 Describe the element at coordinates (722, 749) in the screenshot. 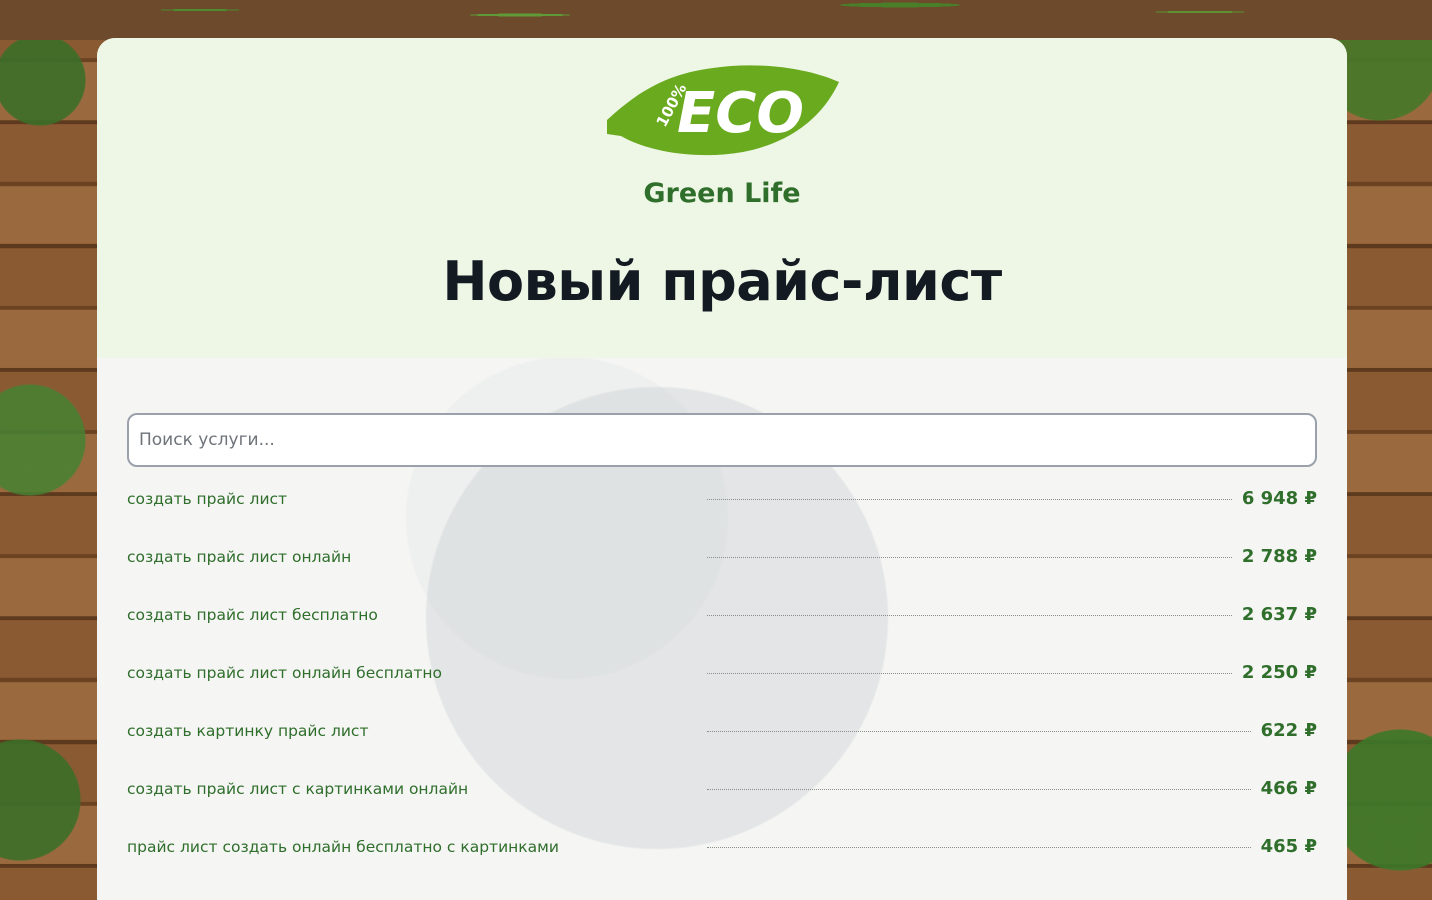

I see `list-item: создать картинку прайс лист 622 ₽` at that location.